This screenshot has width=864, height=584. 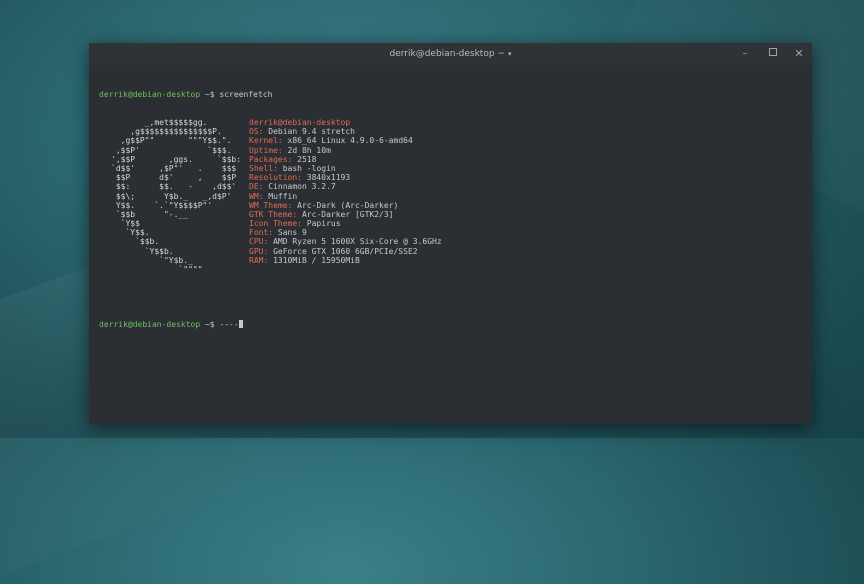 I want to click on chevron-down-icon: ▾, so click(x=510, y=54).